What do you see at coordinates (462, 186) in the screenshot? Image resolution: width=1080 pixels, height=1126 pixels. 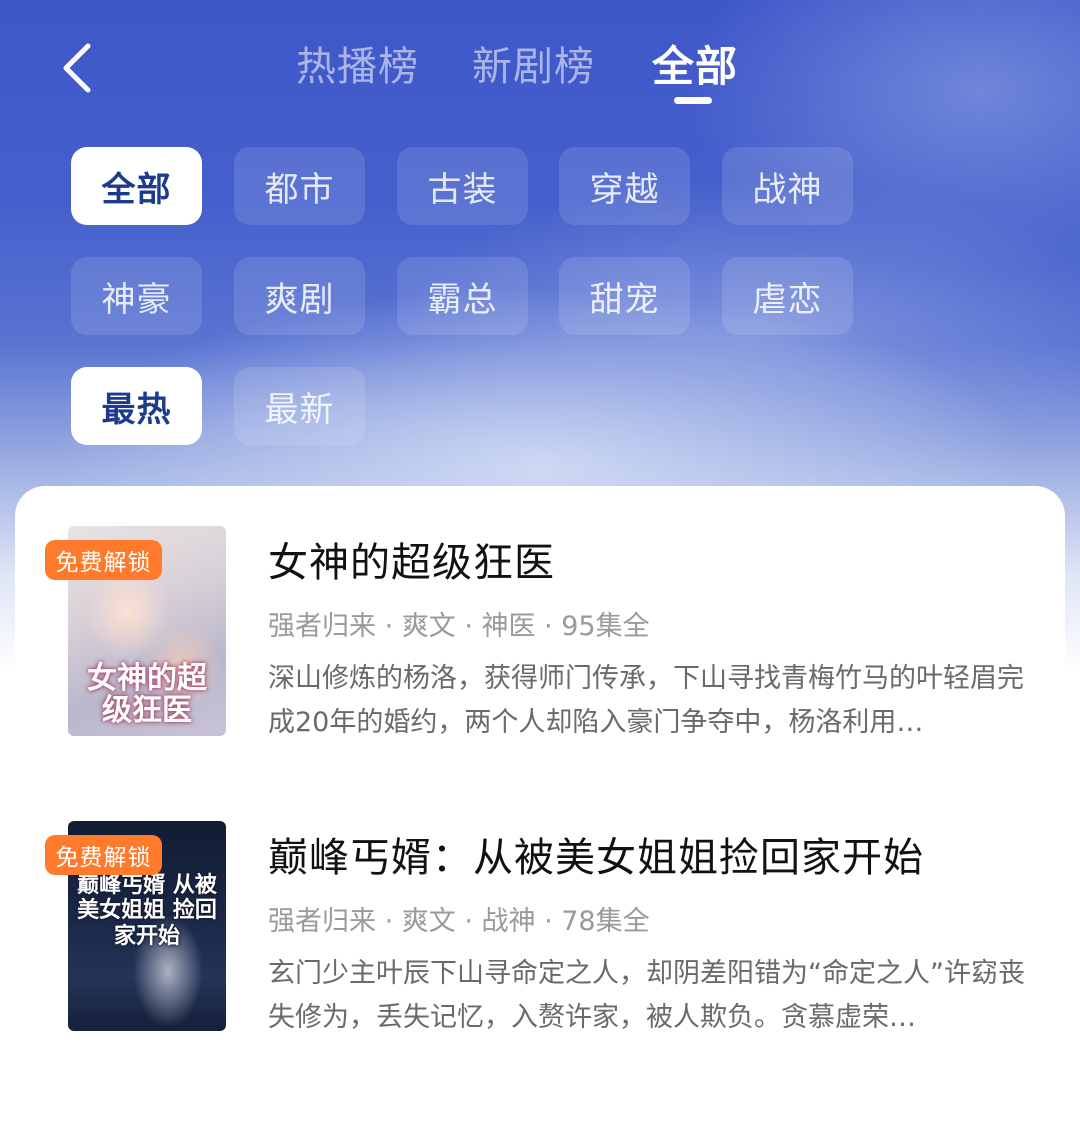 I see `filter-chip-costume: 古装` at bounding box center [462, 186].